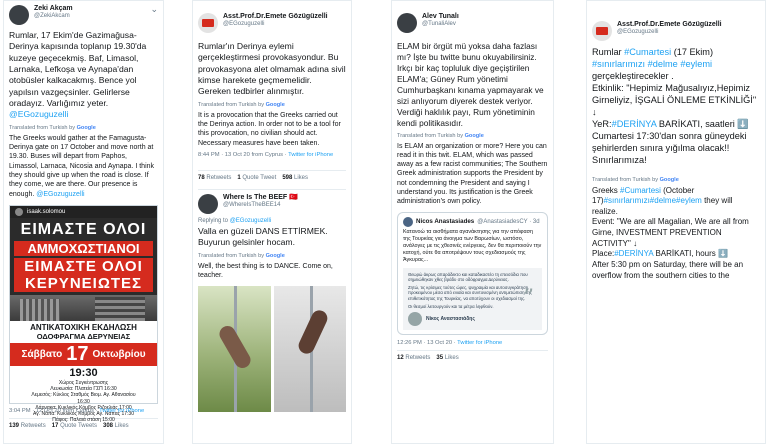  What do you see at coordinates (689, 200) in the screenshot?
I see `hashtag-eylem-en: #eylem` at bounding box center [689, 200].